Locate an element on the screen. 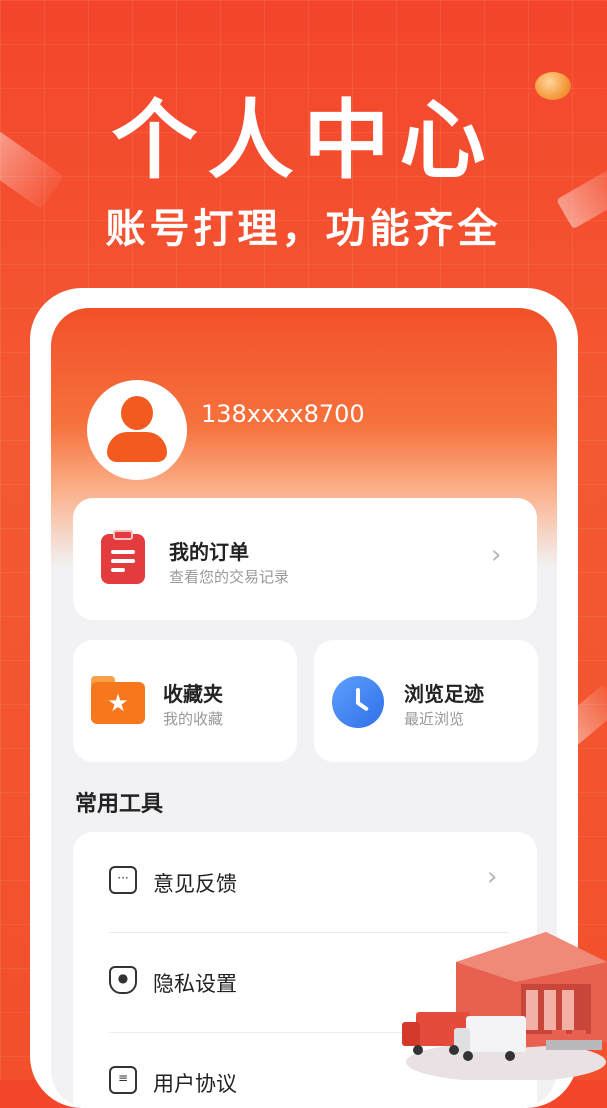 This screenshot has width=607, height=1108. warehouse-illustration is located at coordinates (504, 1006).